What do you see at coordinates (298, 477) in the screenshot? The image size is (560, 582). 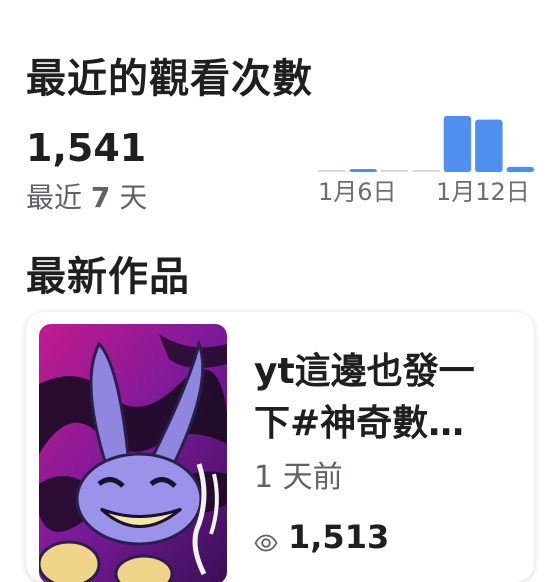 I see `video-age: 1 天前` at bounding box center [298, 477].